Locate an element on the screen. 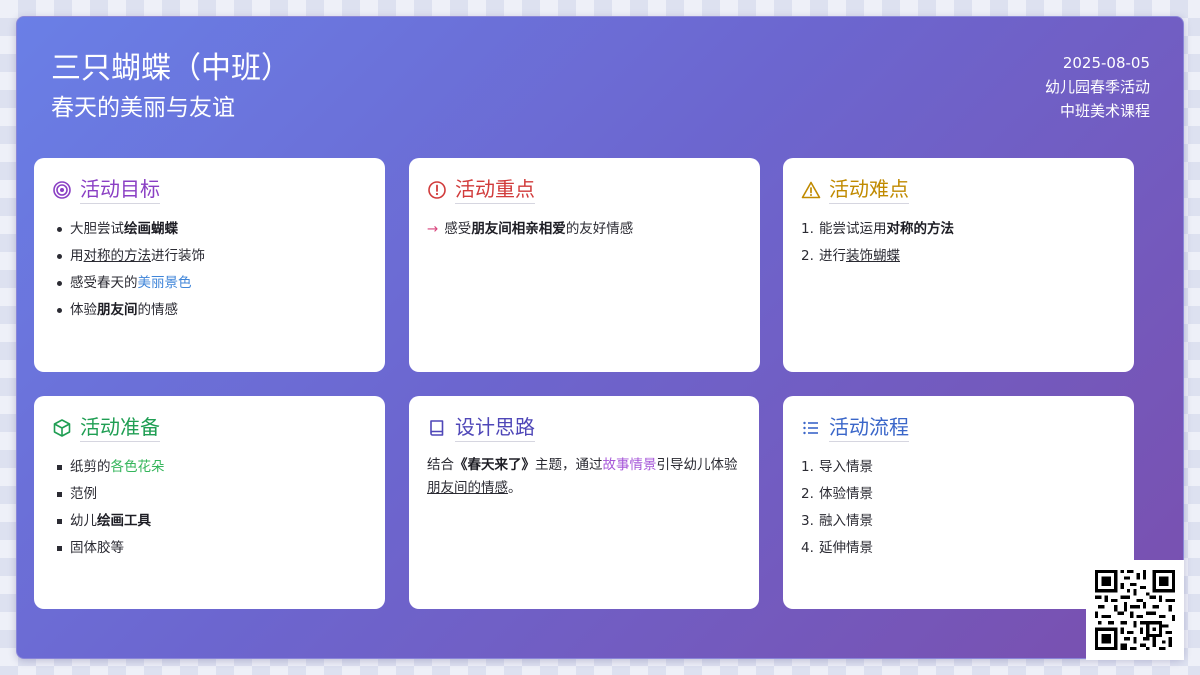 This screenshot has height=675, width=1200. card-focus: 活动重点 → 感受朋友间相亲相爱的友好情感 is located at coordinates (584, 265).